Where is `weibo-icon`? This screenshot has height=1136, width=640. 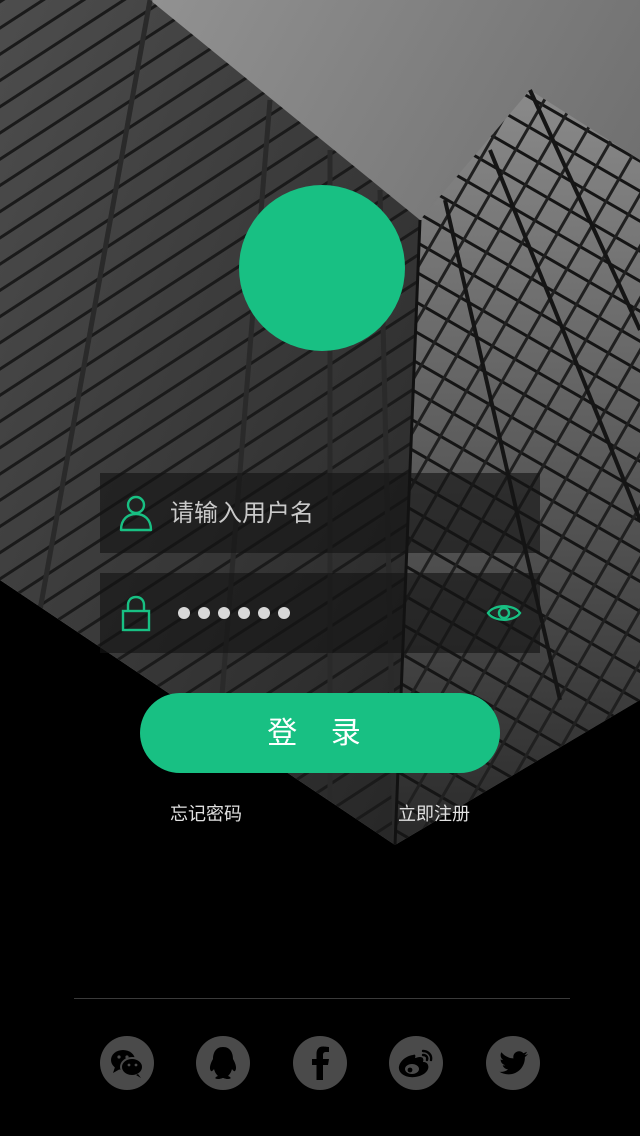 weibo-icon is located at coordinates (415, 1063).